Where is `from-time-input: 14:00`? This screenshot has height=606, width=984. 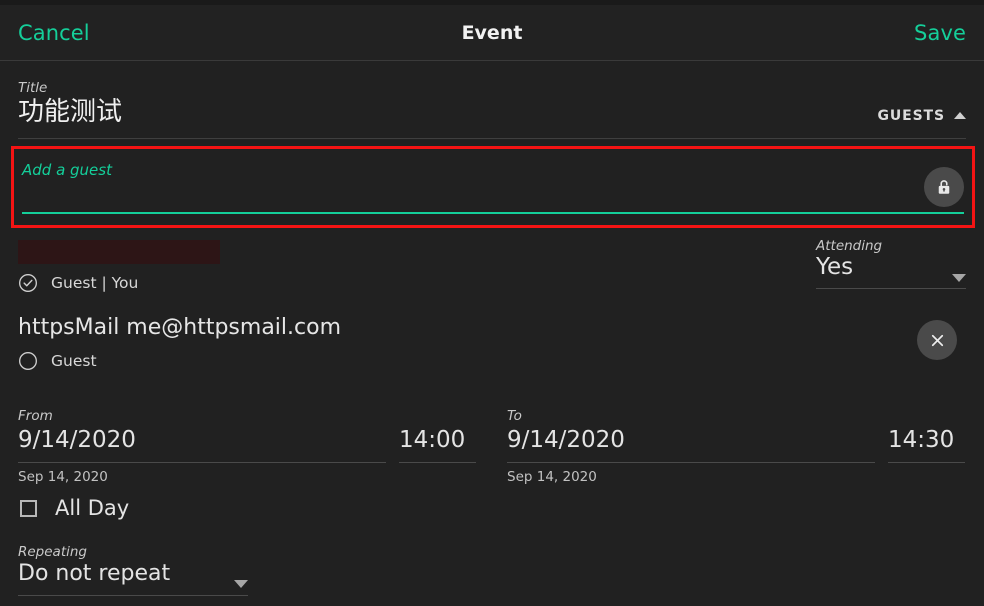
from-time-input: 14:00 is located at coordinates (437, 444).